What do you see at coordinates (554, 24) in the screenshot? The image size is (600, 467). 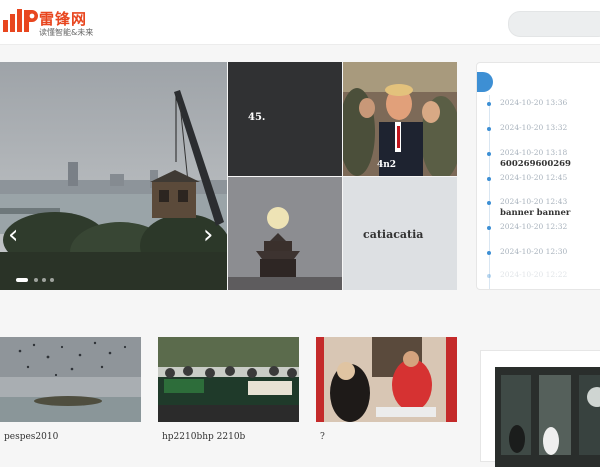 I see `search-input` at bounding box center [554, 24].